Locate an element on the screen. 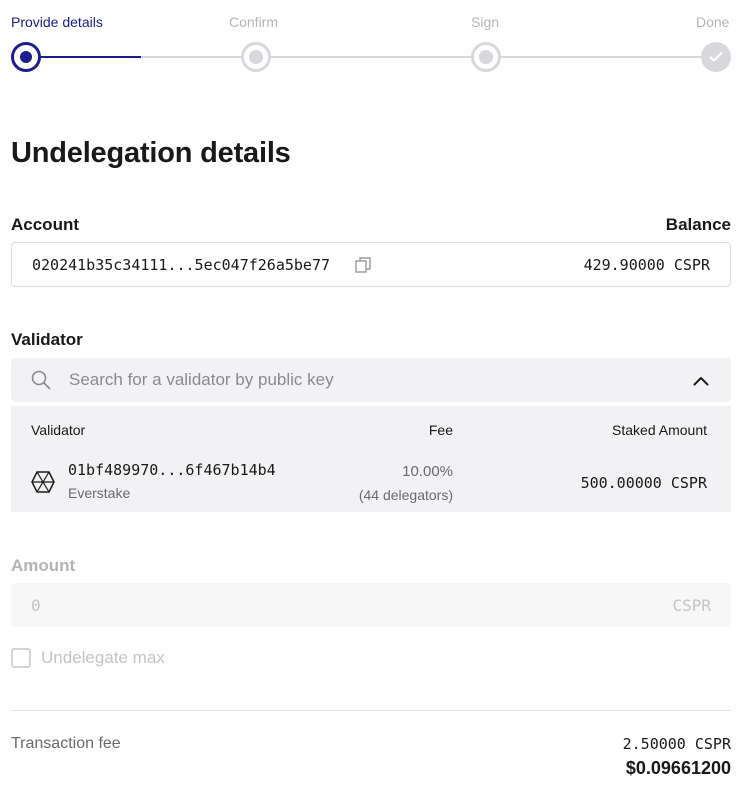 The image size is (745, 793). transaction-fee-label: Transaction fee is located at coordinates (66, 743).